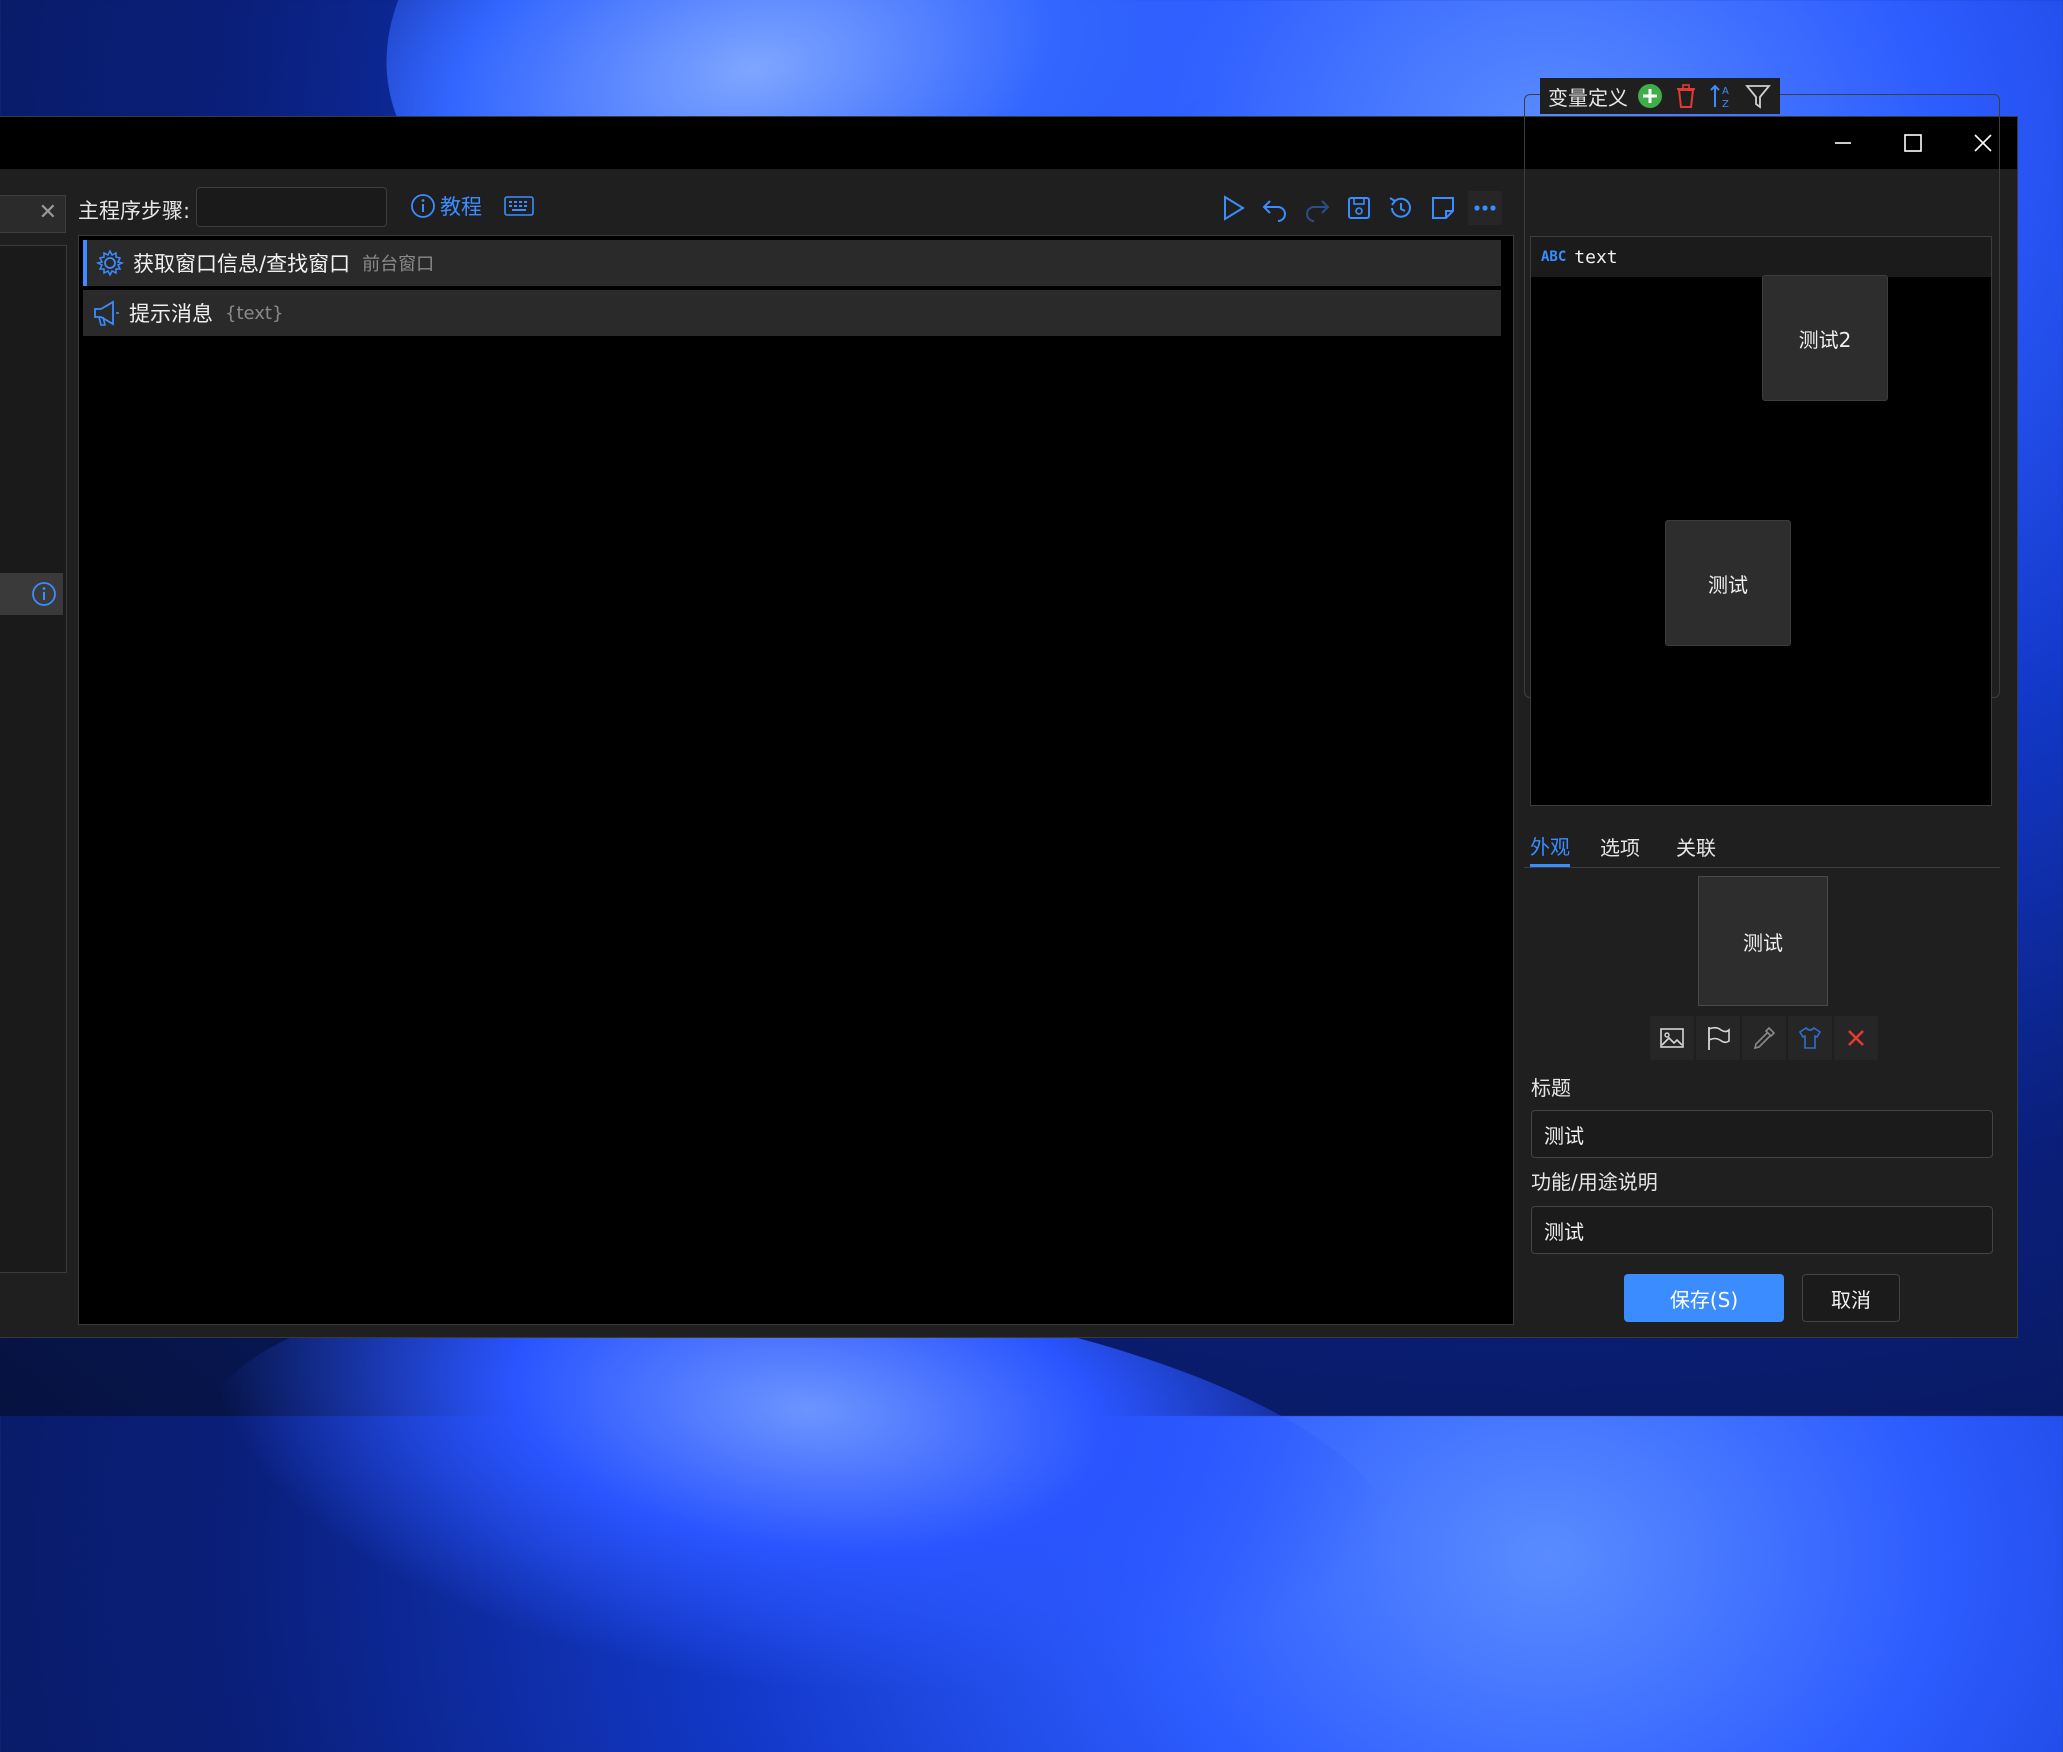  I want to click on history-button, so click(1401, 208).